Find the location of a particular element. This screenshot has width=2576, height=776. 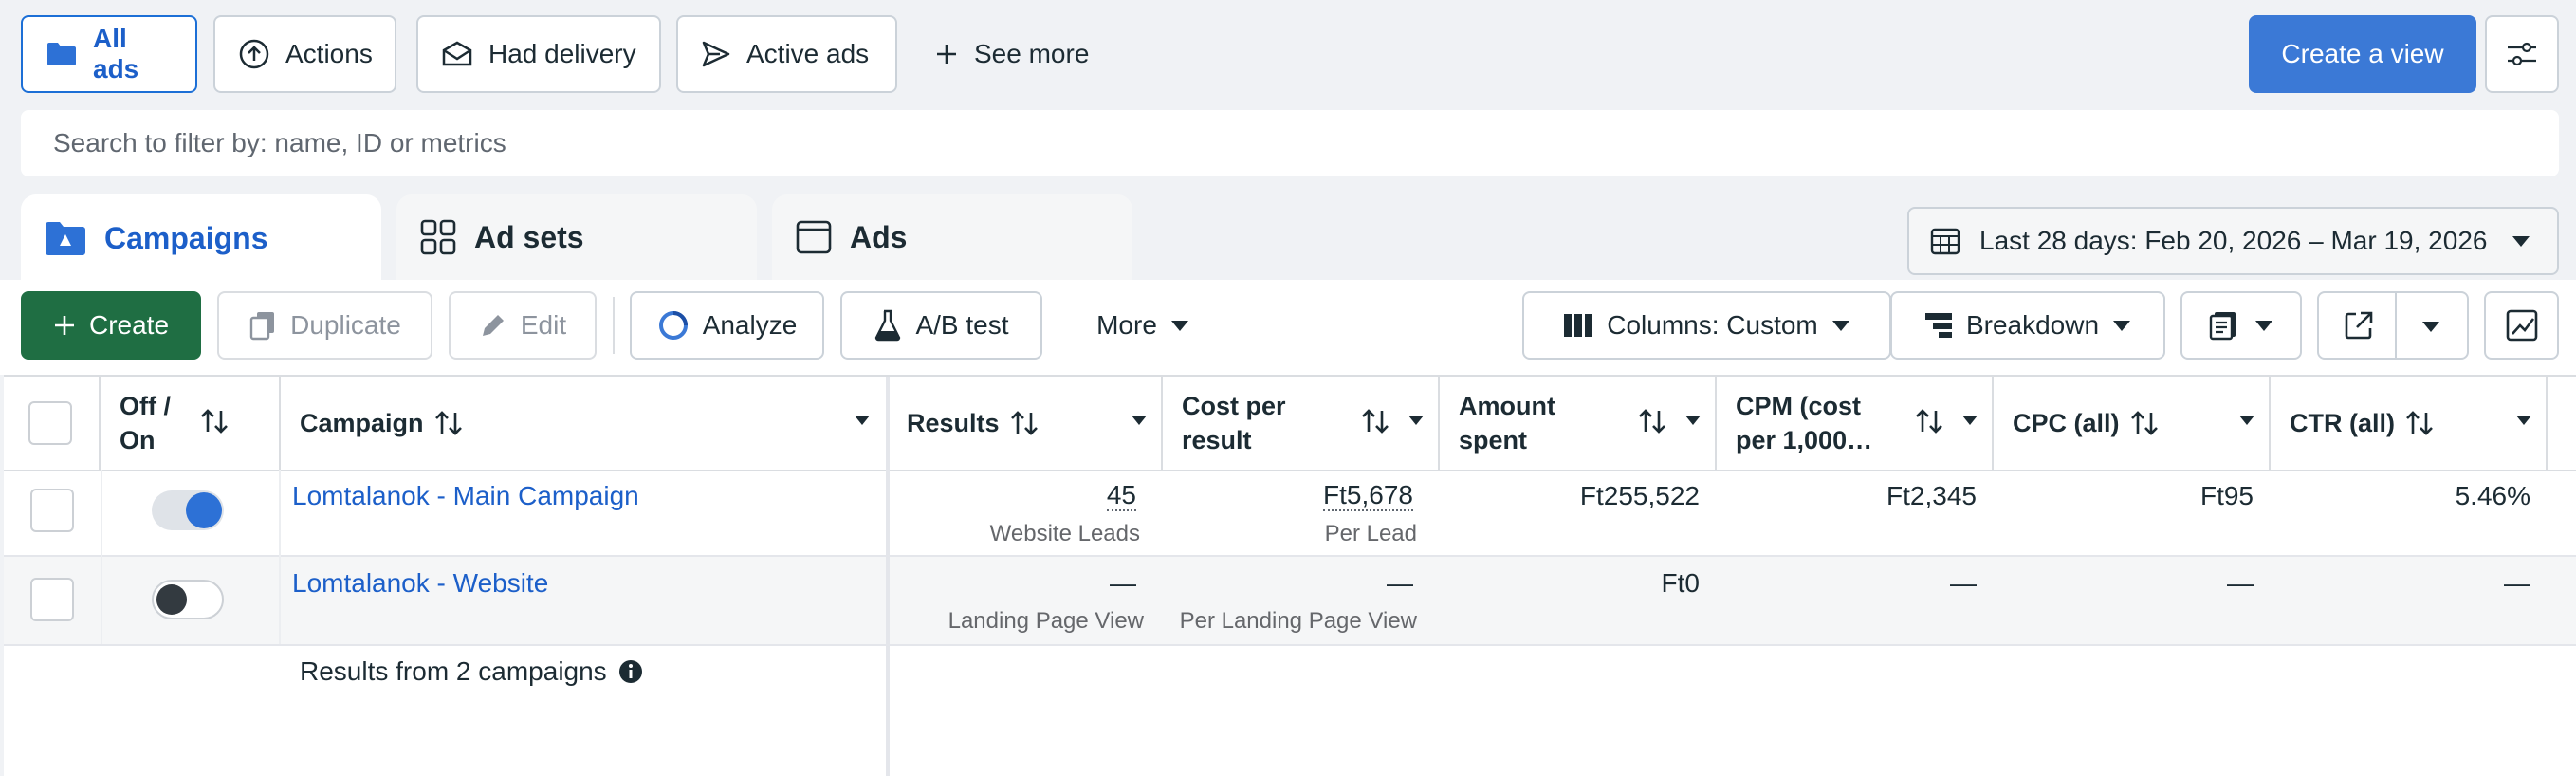

more-label: More is located at coordinates (1126, 325).